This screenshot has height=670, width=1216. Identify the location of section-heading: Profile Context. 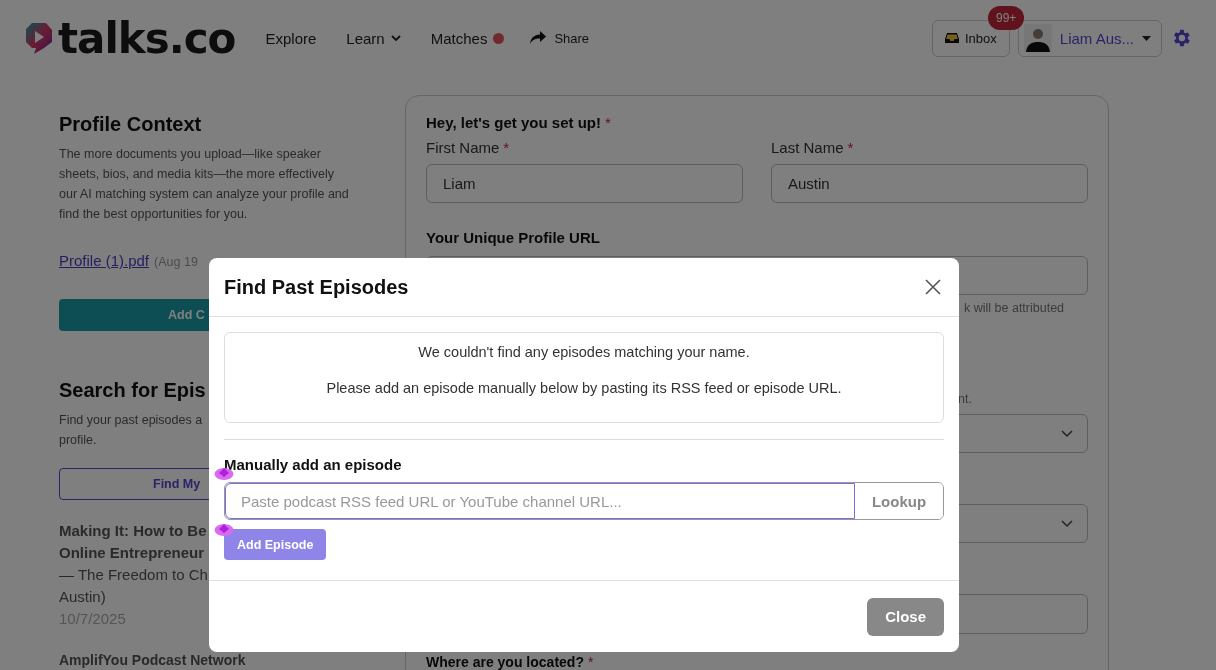
(130, 124).